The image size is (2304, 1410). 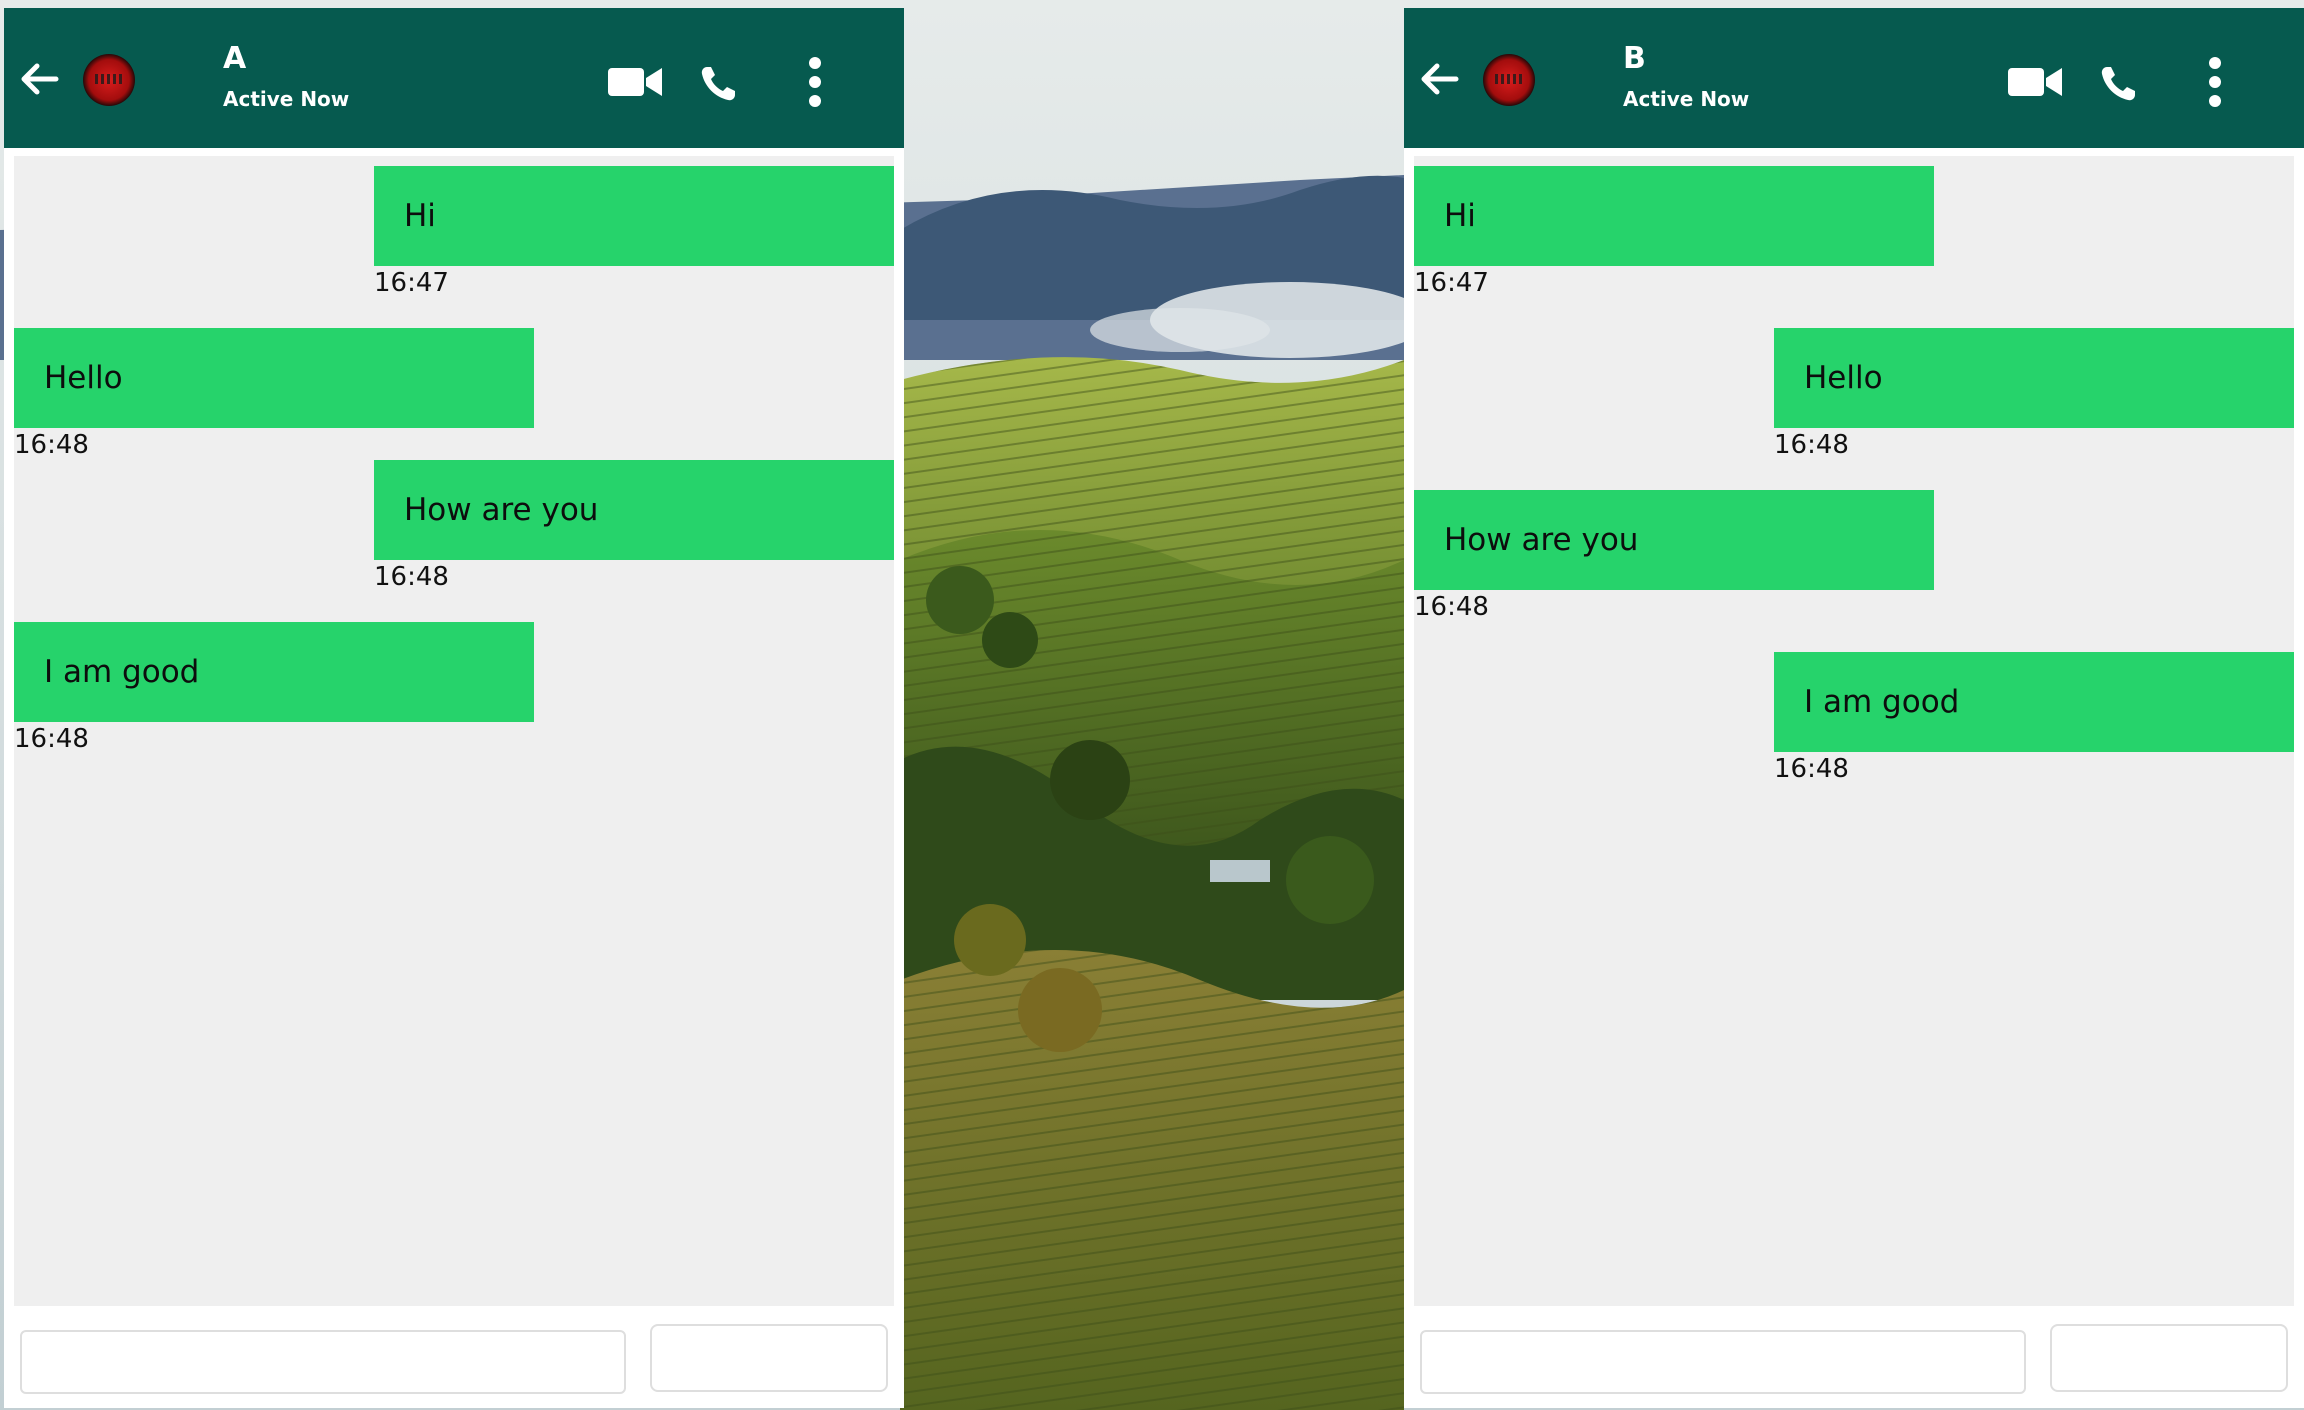 What do you see at coordinates (1854, 78) in the screenshot?
I see `chat-header: B Active Now` at bounding box center [1854, 78].